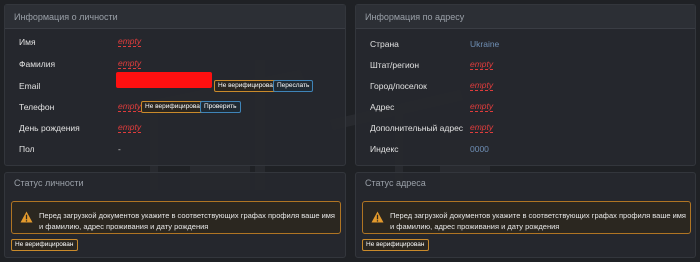 The height and width of the screenshot is (262, 700). What do you see at coordinates (49, 128) in the screenshot?
I see `field-label: День рождения` at bounding box center [49, 128].